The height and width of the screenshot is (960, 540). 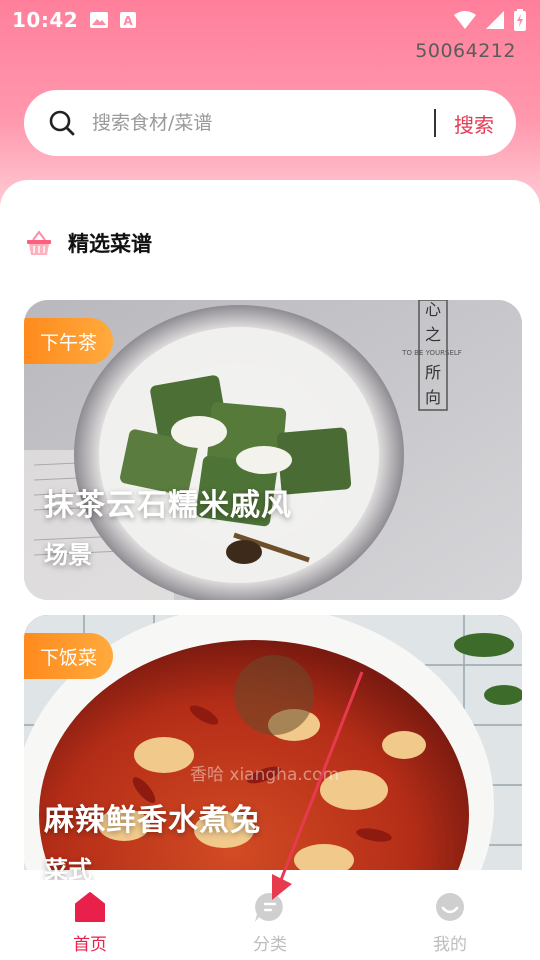 I want to click on tab-home: 首页, so click(x=90, y=922).